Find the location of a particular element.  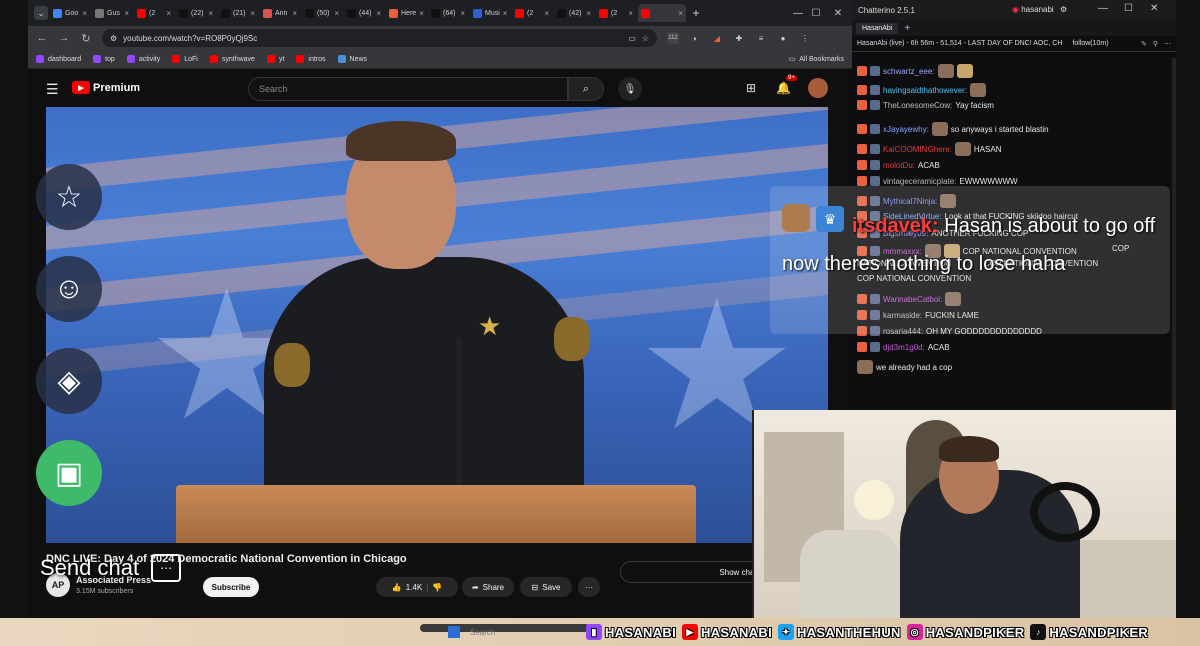

bell-icon: 🔔 is located at coordinates (783, 88).